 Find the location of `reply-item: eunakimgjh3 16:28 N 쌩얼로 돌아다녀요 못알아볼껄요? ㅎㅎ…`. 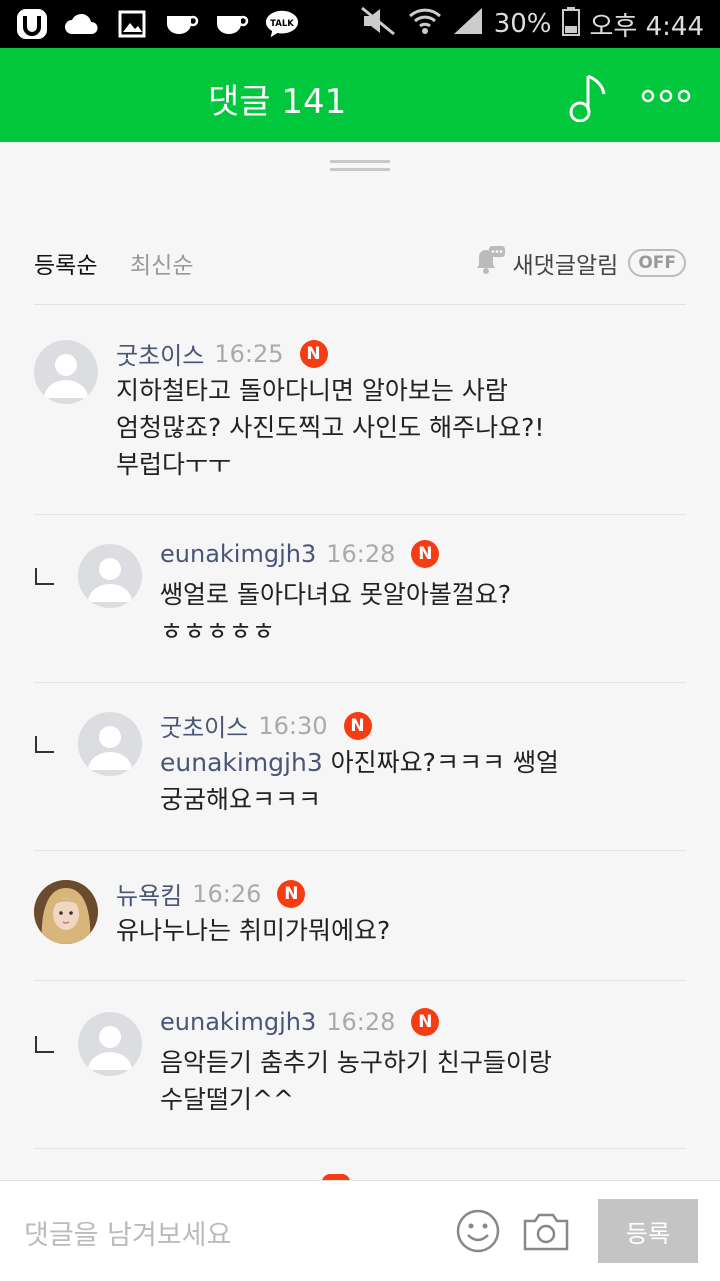

reply-item: eunakimgjh3 16:28 N 쌩얼로 돌아다녀요 못알아볼껄요? ㅎㅎ… is located at coordinates (360, 600).